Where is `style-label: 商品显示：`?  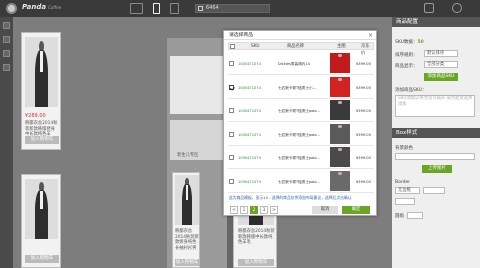 style-label: 商品显示： is located at coordinates (406, 66).